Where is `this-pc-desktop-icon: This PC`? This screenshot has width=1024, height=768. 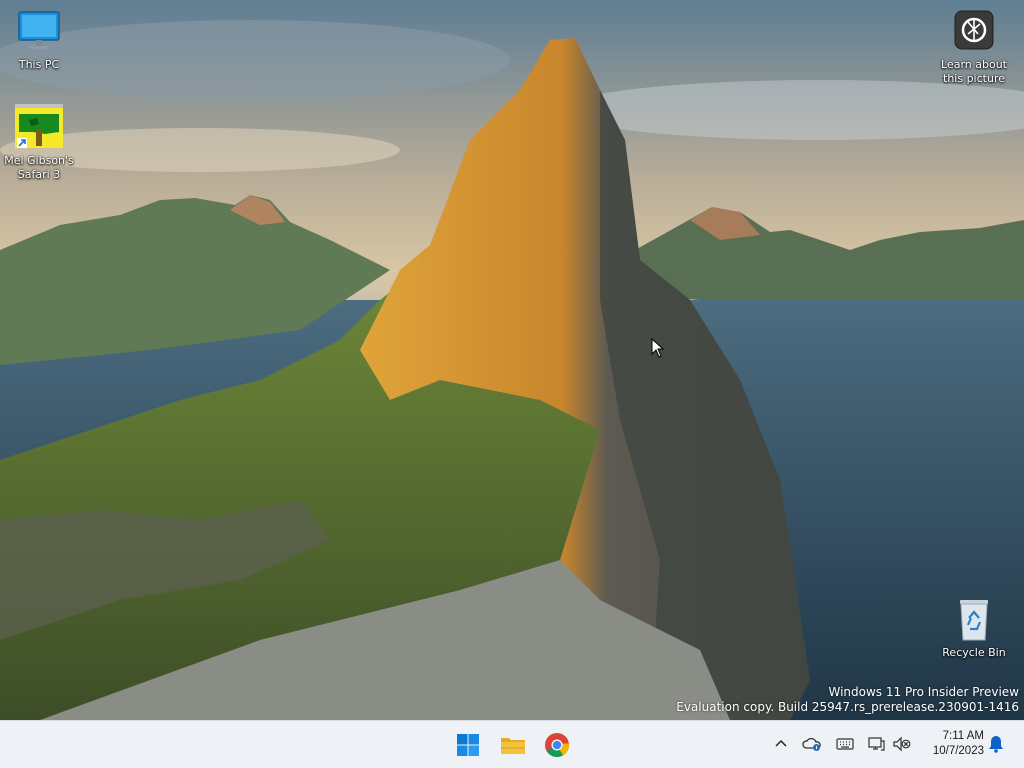 this-pc-desktop-icon: This PC is located at coordinates (39, 40).